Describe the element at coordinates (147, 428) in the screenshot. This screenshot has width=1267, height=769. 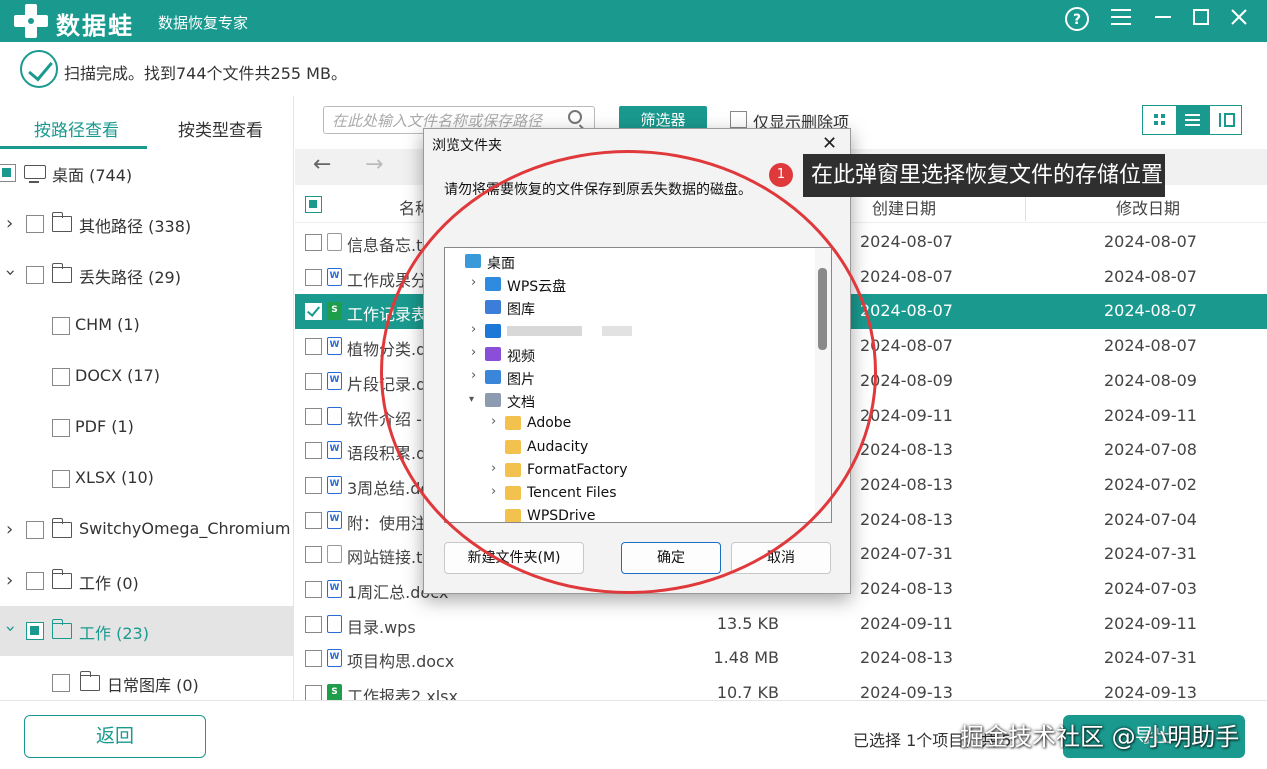
I see `tree-item-pdf: PDF (1)` at that location.